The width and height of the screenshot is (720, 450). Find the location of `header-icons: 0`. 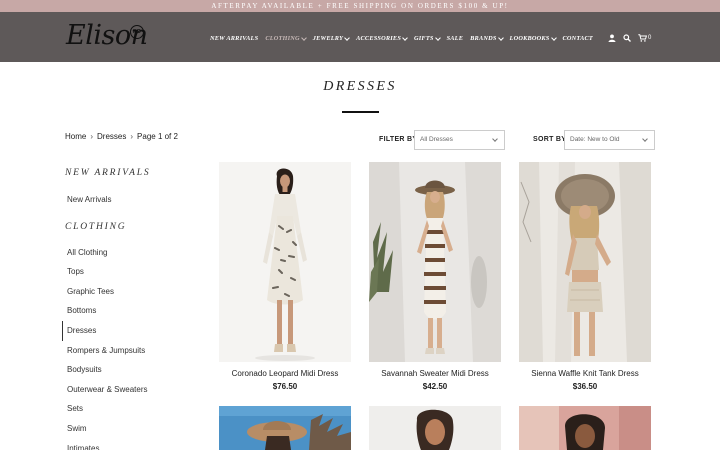

header-icons: 0 is located at coordinates (629, 38).